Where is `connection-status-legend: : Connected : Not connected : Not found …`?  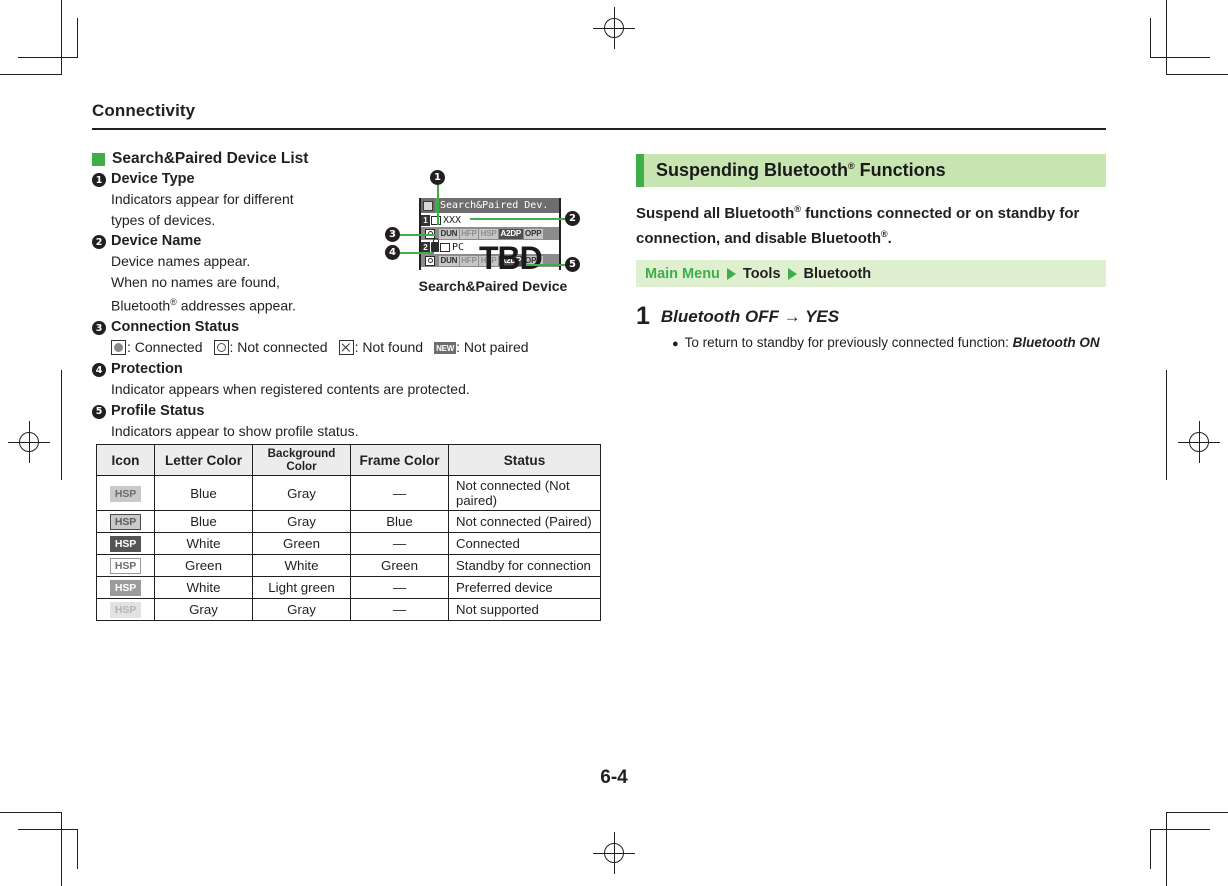
connection-status-legend: : Connected : Not connected : Not found … is located at coordinates (356, 347).